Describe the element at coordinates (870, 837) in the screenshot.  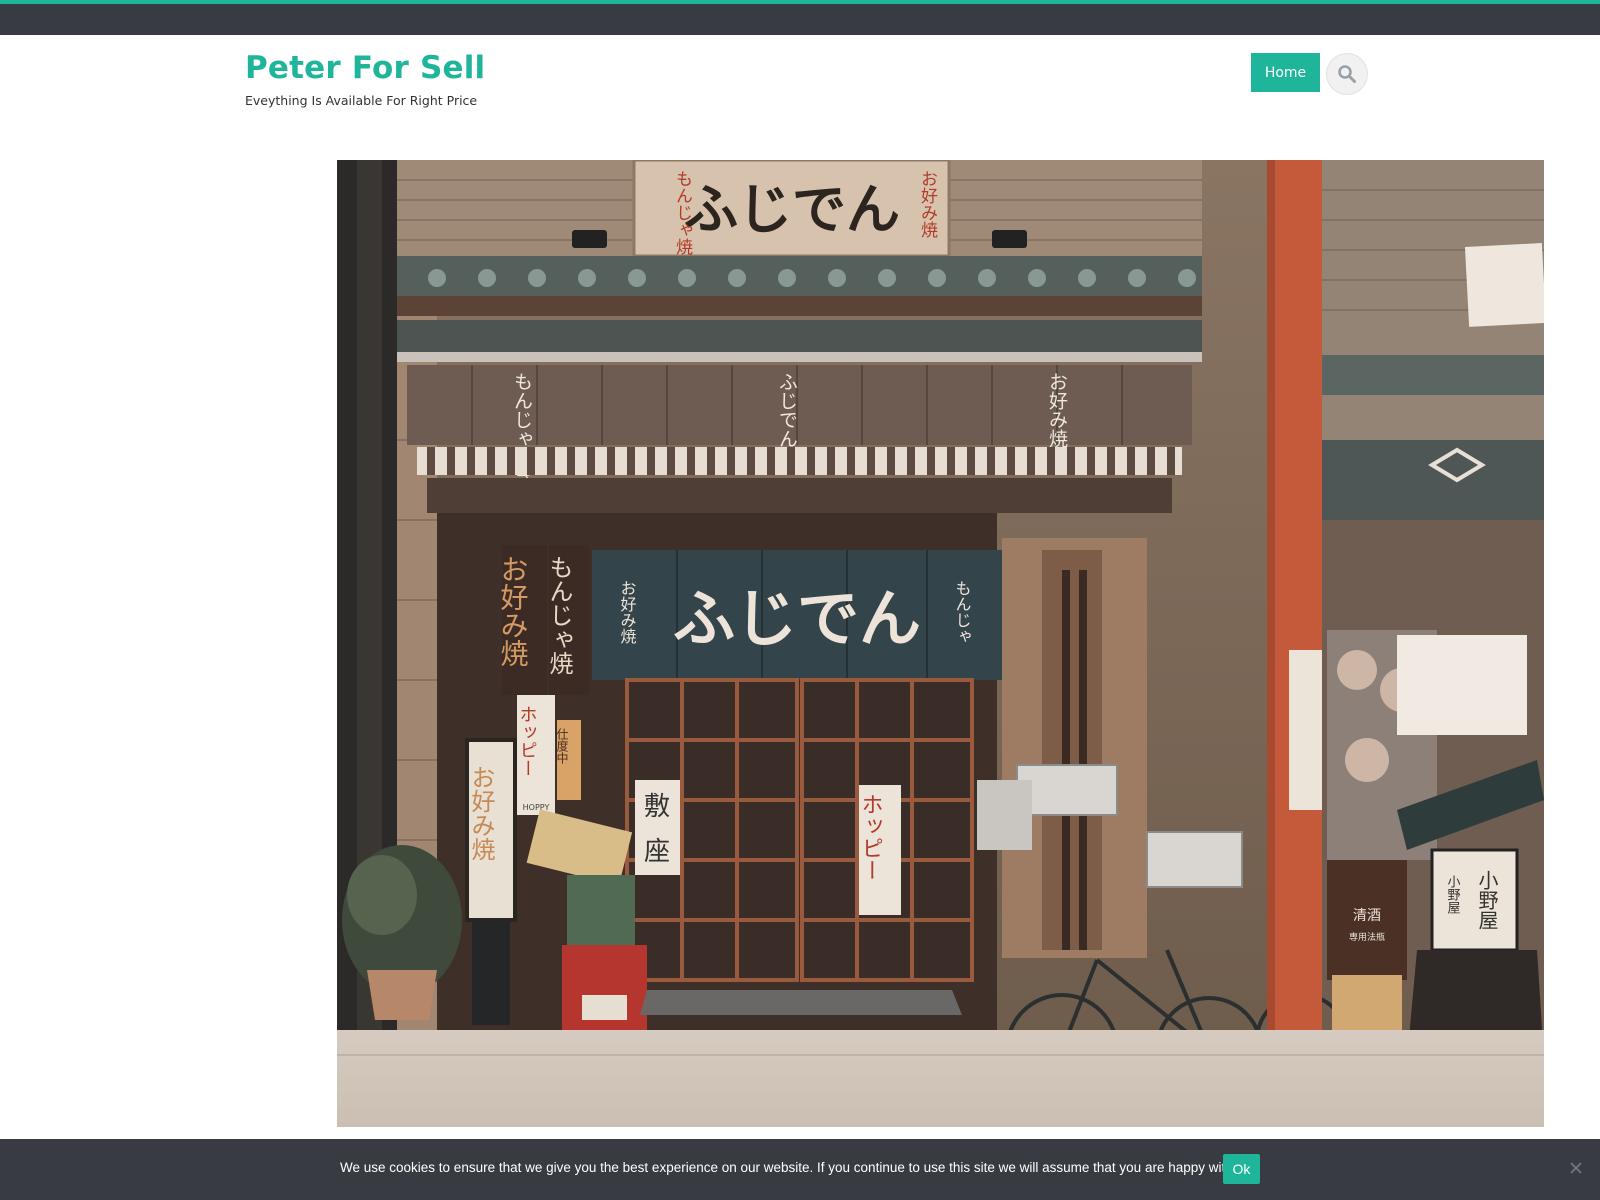
I see `door-hoppy-sign: ホッピー` at that location.